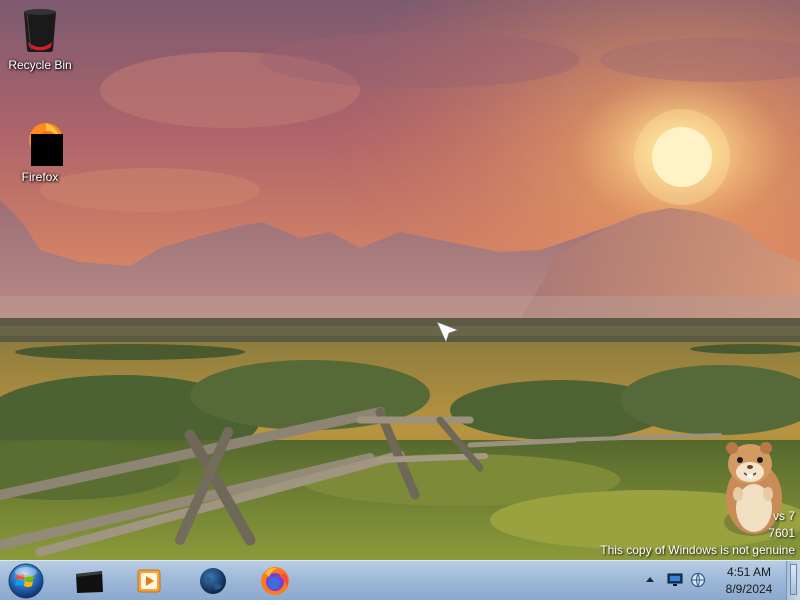  Describe the element at coordinates (697, 550) in the screenshot. I see `watermark-line-3: This copy of Windows is not genuine` at that location.